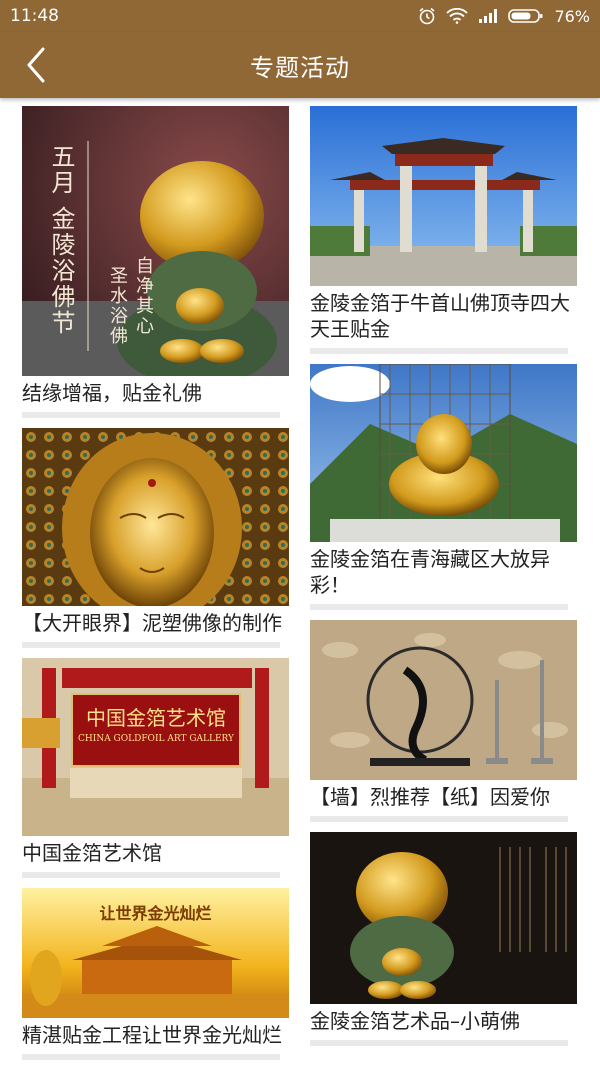 This screenshot has height=1067, width=600. I want to click on article-card: 金陵金箔于牛首山佛顶寺四大天王贴金, so click(444, 230).